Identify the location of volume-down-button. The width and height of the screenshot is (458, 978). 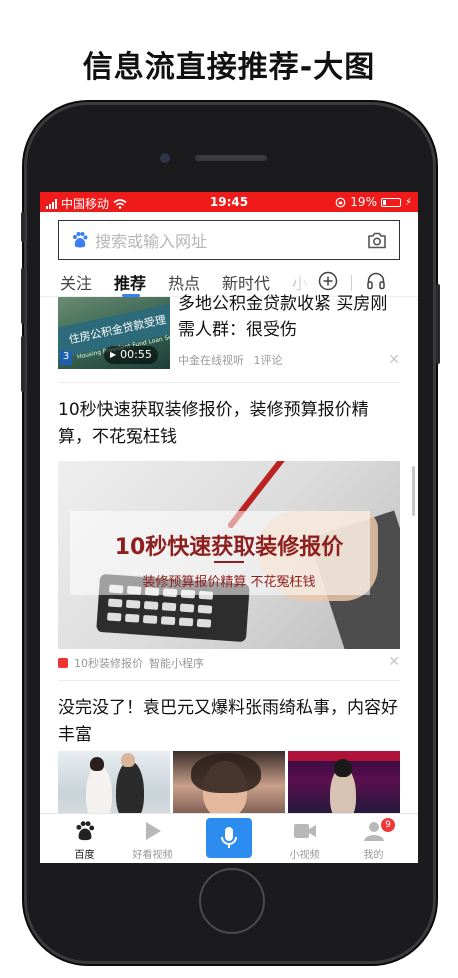
(23, 364).